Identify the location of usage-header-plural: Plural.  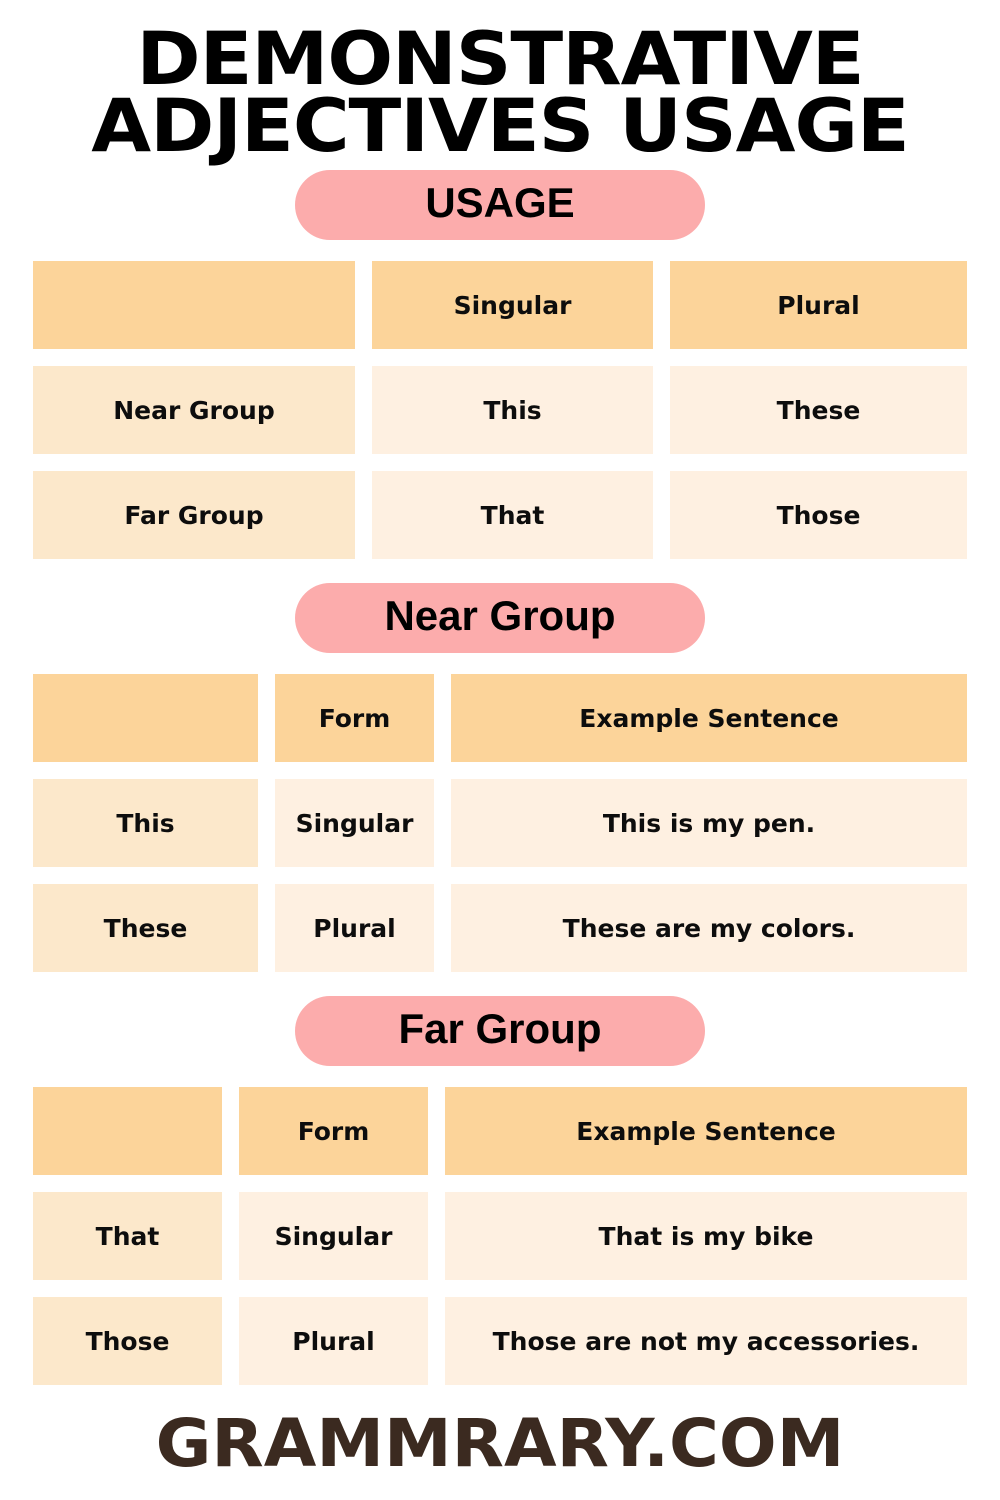
(818, 305).